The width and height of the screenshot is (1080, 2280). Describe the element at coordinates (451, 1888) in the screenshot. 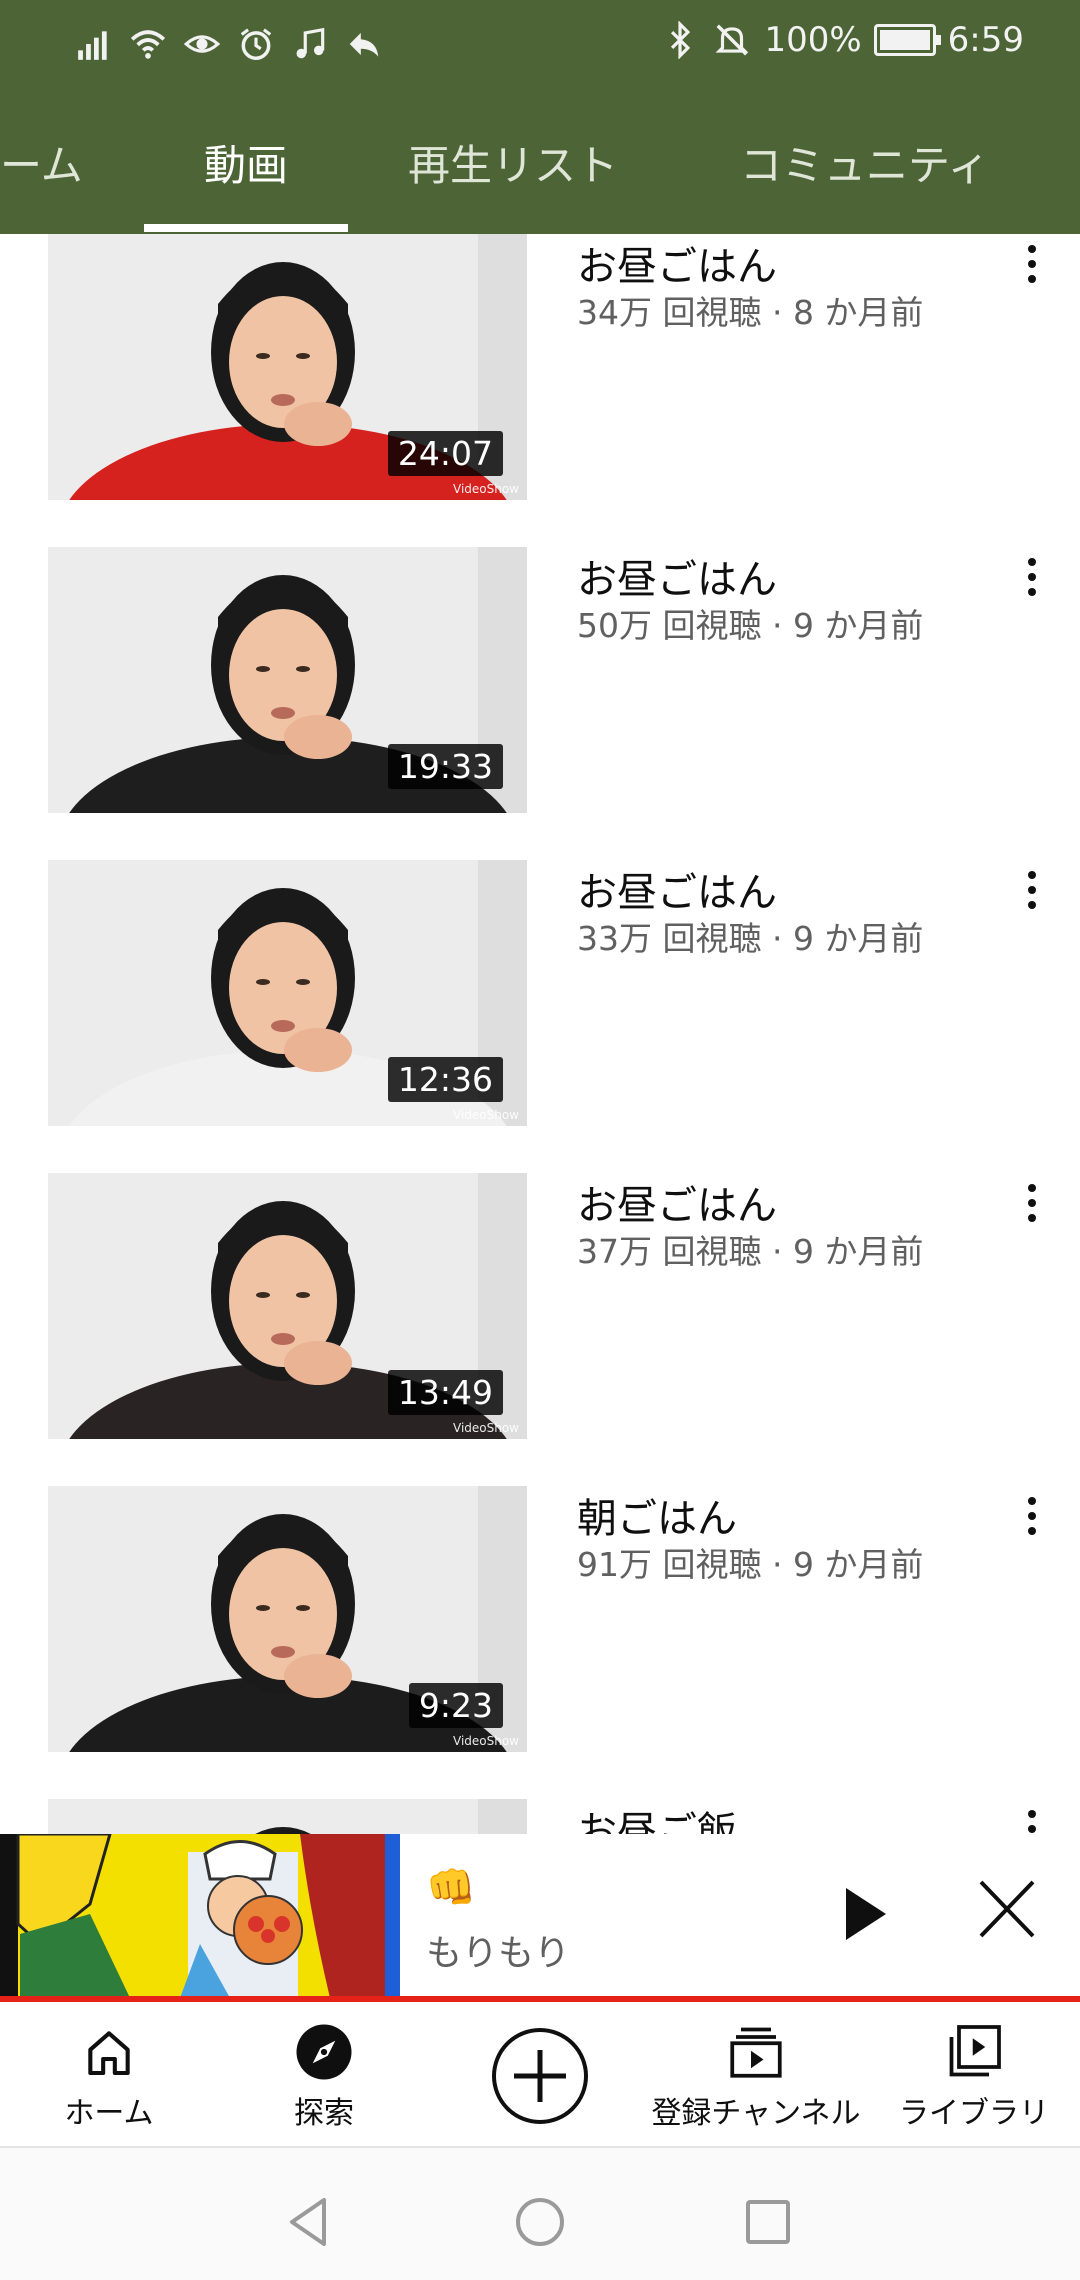

I see `mini-player-emoji: 👊` at that location.